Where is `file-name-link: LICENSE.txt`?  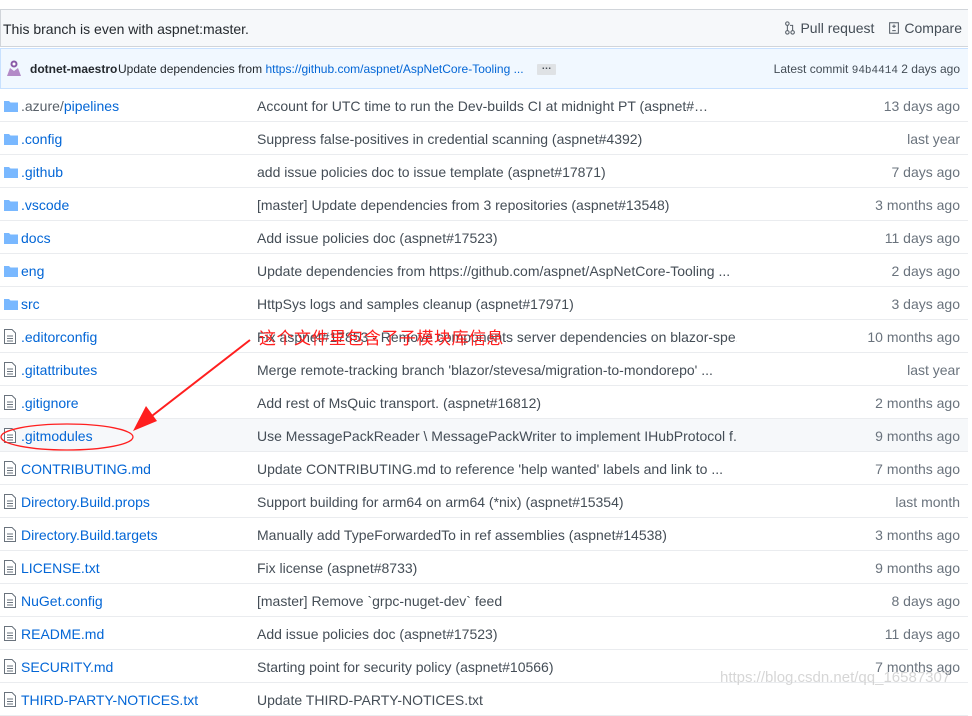 file-name-link: LICENSE.txt is located at coordinates (60, 568).